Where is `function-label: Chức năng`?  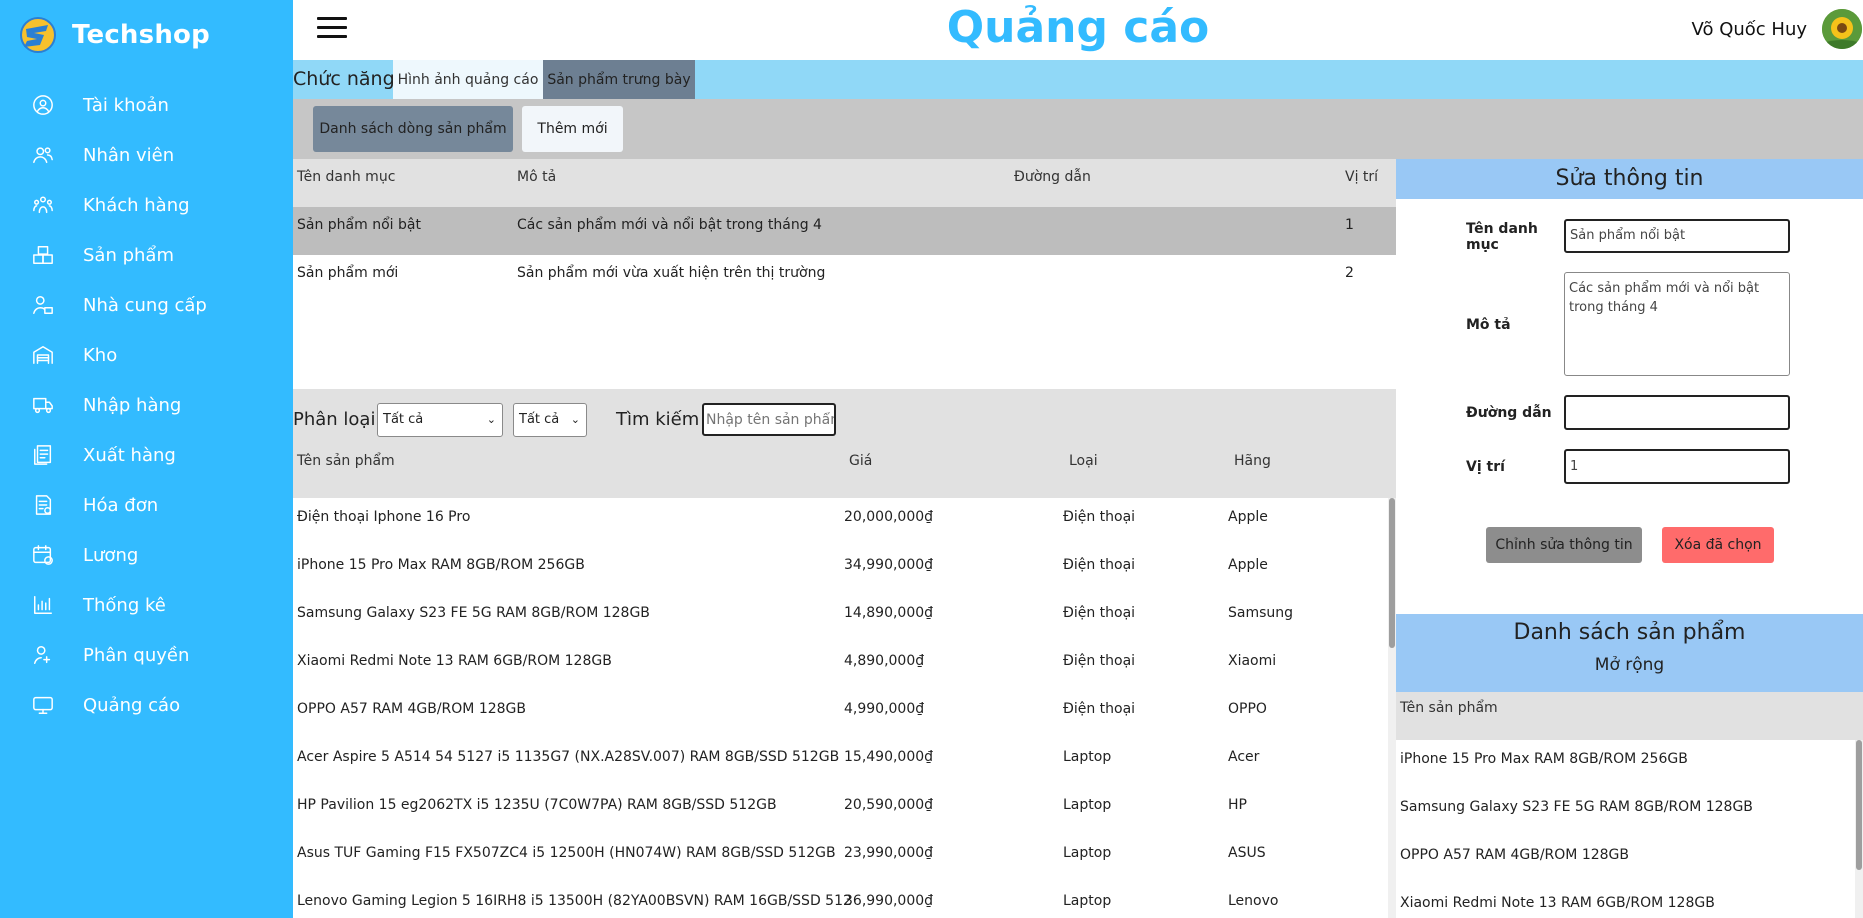 function-label: Chức năng is located at coordinates (344, 79).